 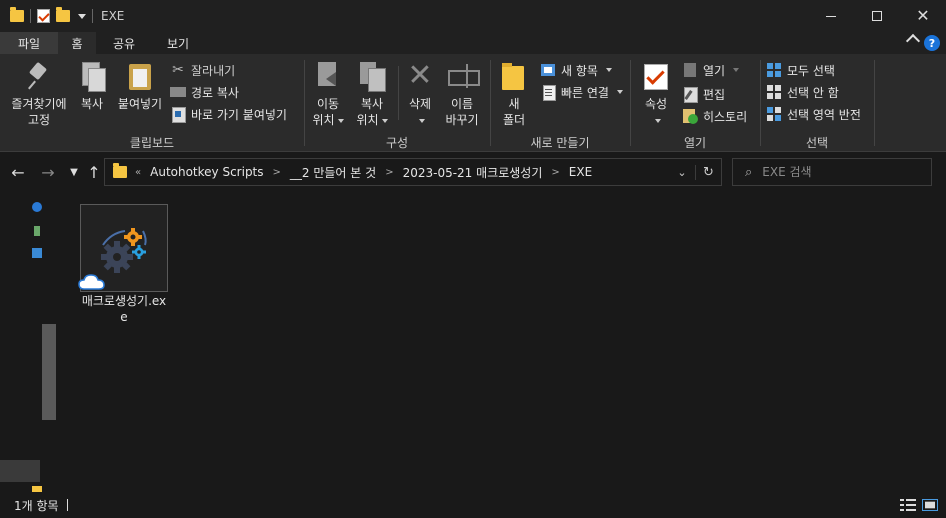 What do you see at coordinates (837, 172) in the screenshot?
I see `search-input` at bounding box center [837, 172].